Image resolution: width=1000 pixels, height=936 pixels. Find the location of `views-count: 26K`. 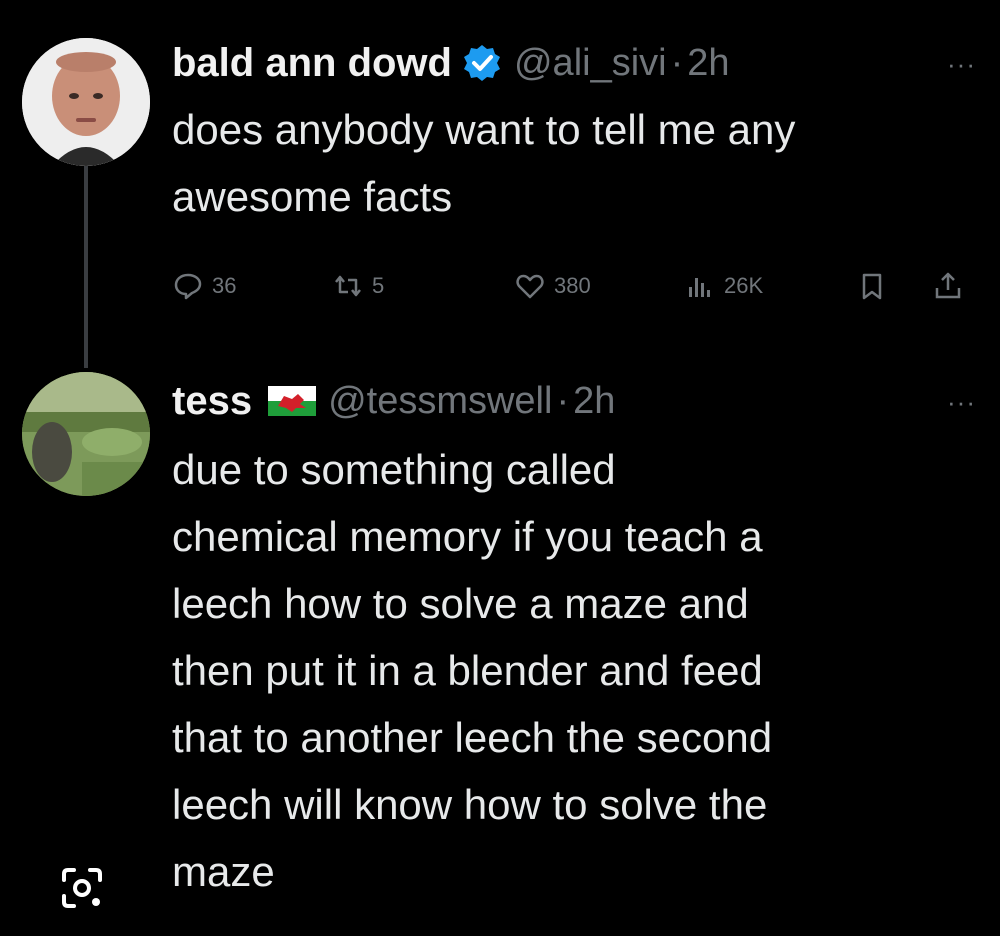

views-count: 26K is located at coordinates (744, 285).